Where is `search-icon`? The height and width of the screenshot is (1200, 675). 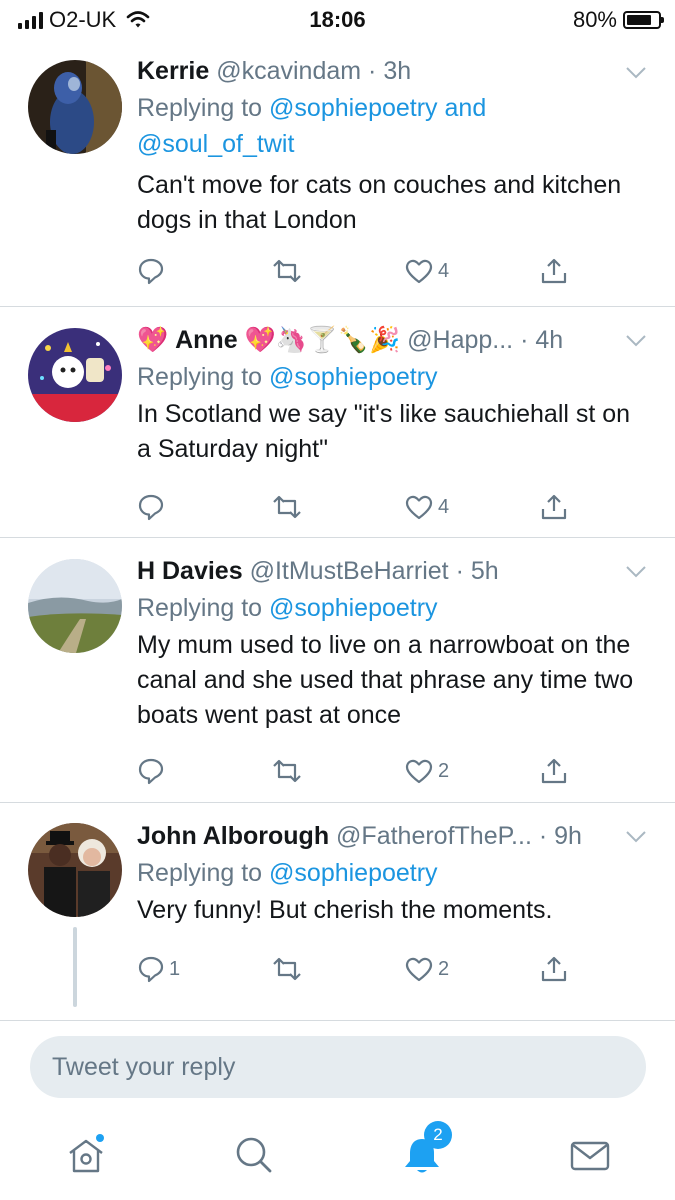 search-icon is located at coordinates (254, 1155).